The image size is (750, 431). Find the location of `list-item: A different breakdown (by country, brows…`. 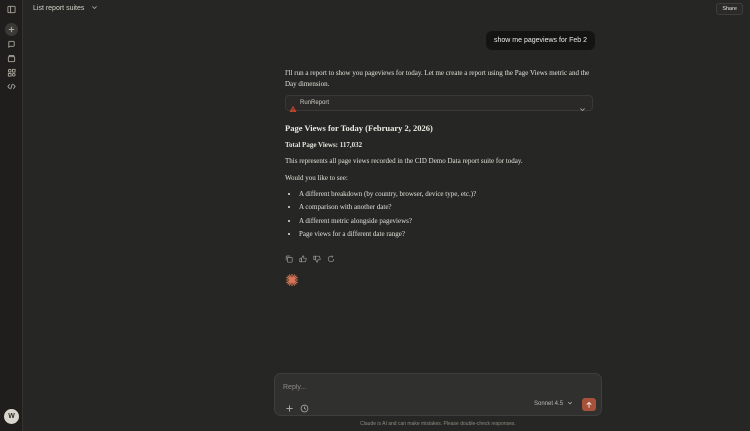

list-item: A different breakdown (by country, brows… is located at coordinates (447, 194).